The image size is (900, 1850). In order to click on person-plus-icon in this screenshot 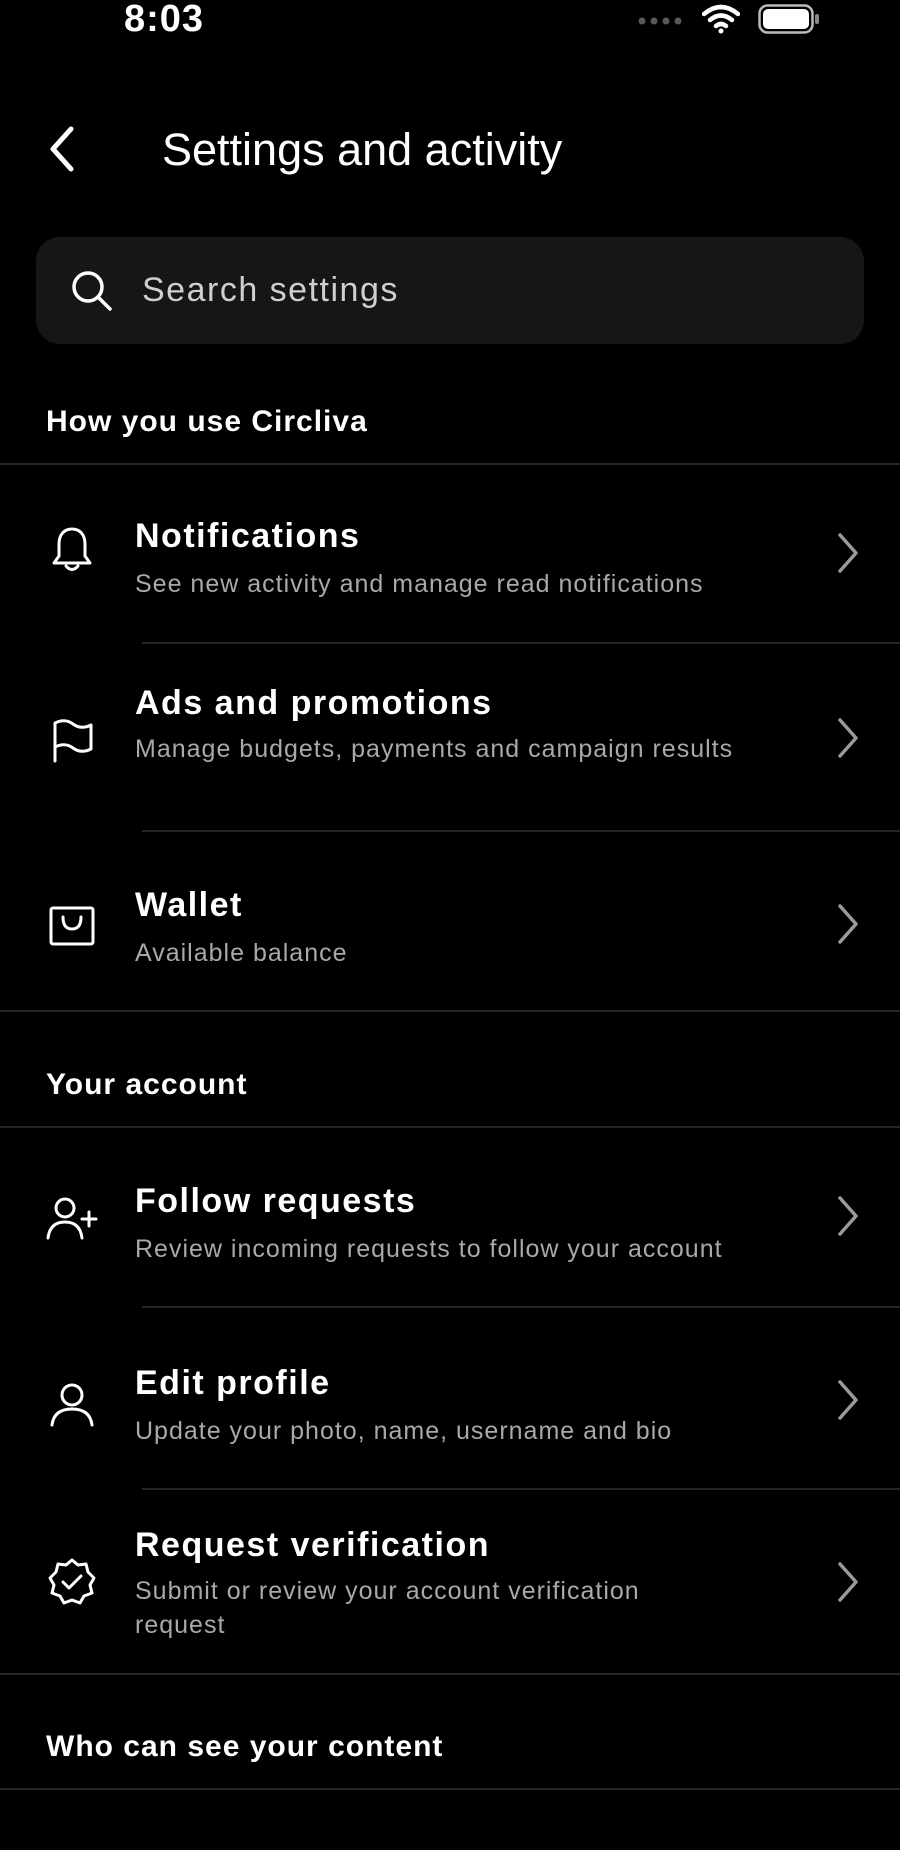, I will do `click(72, 1218)`.